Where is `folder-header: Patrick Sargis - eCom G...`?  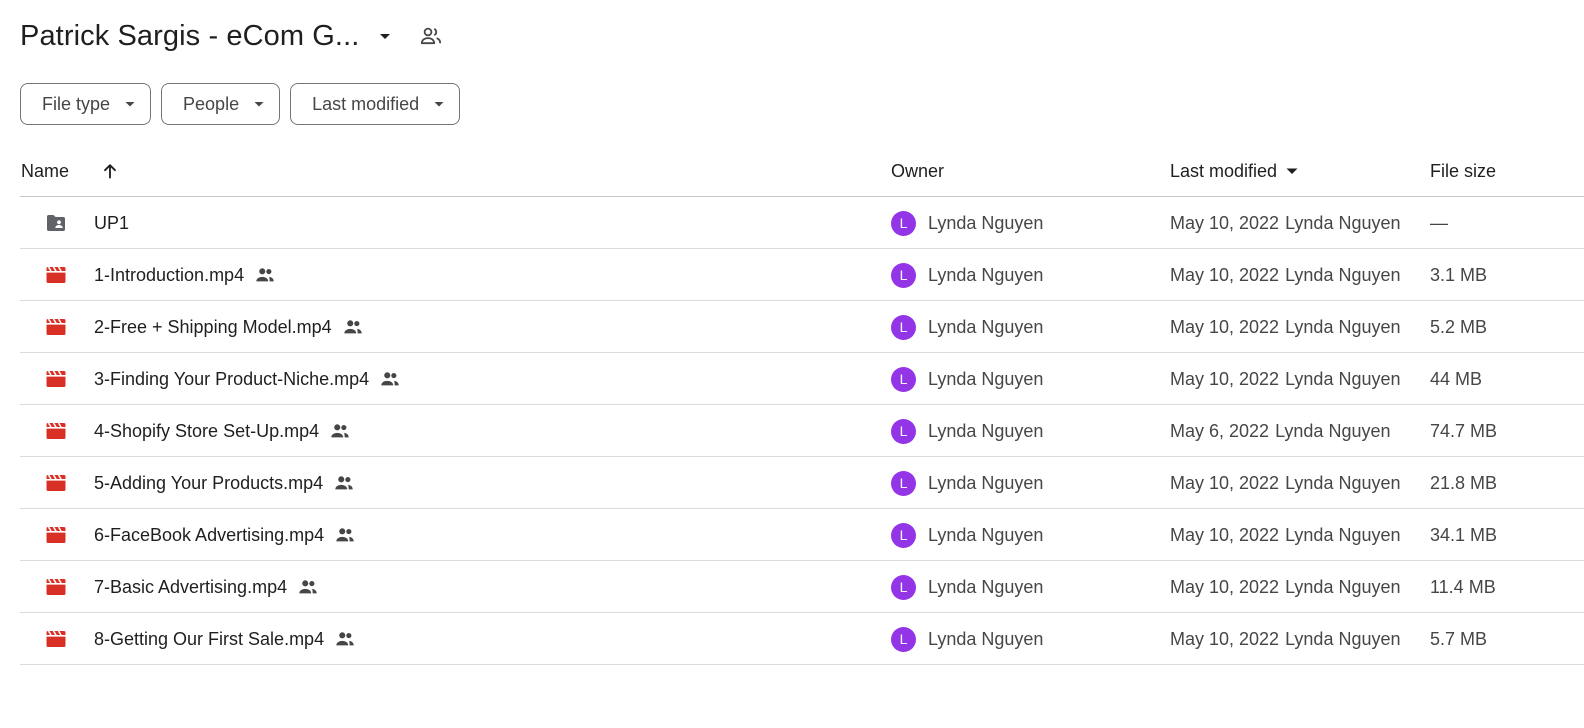
folder-header: Patrick Sargis - eCom G... is located at coordinates (234, 36).